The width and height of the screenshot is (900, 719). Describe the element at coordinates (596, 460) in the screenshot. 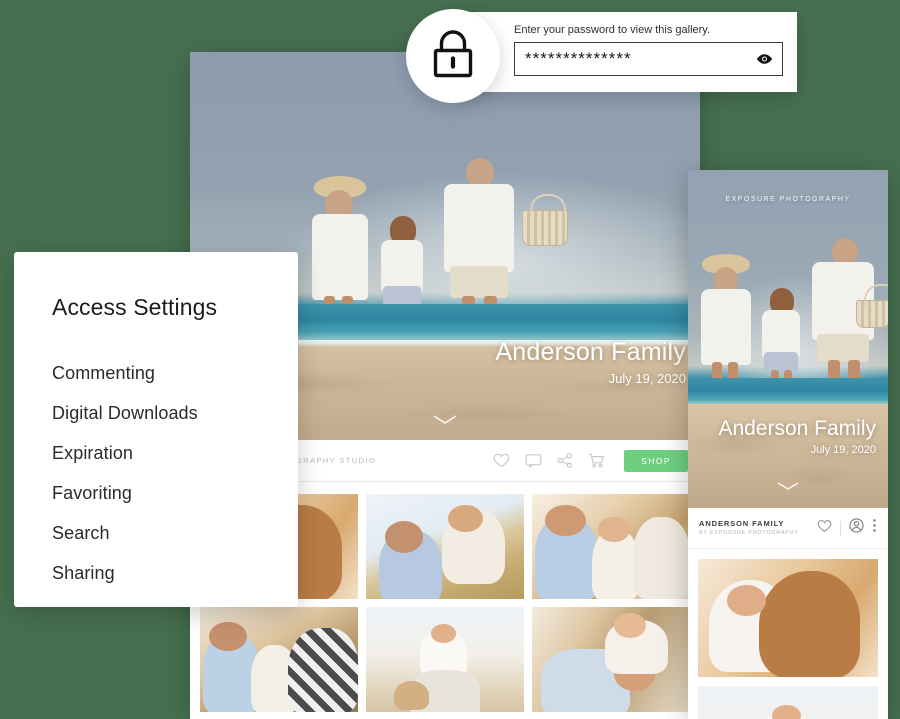

I see `cart-icon` at that location.